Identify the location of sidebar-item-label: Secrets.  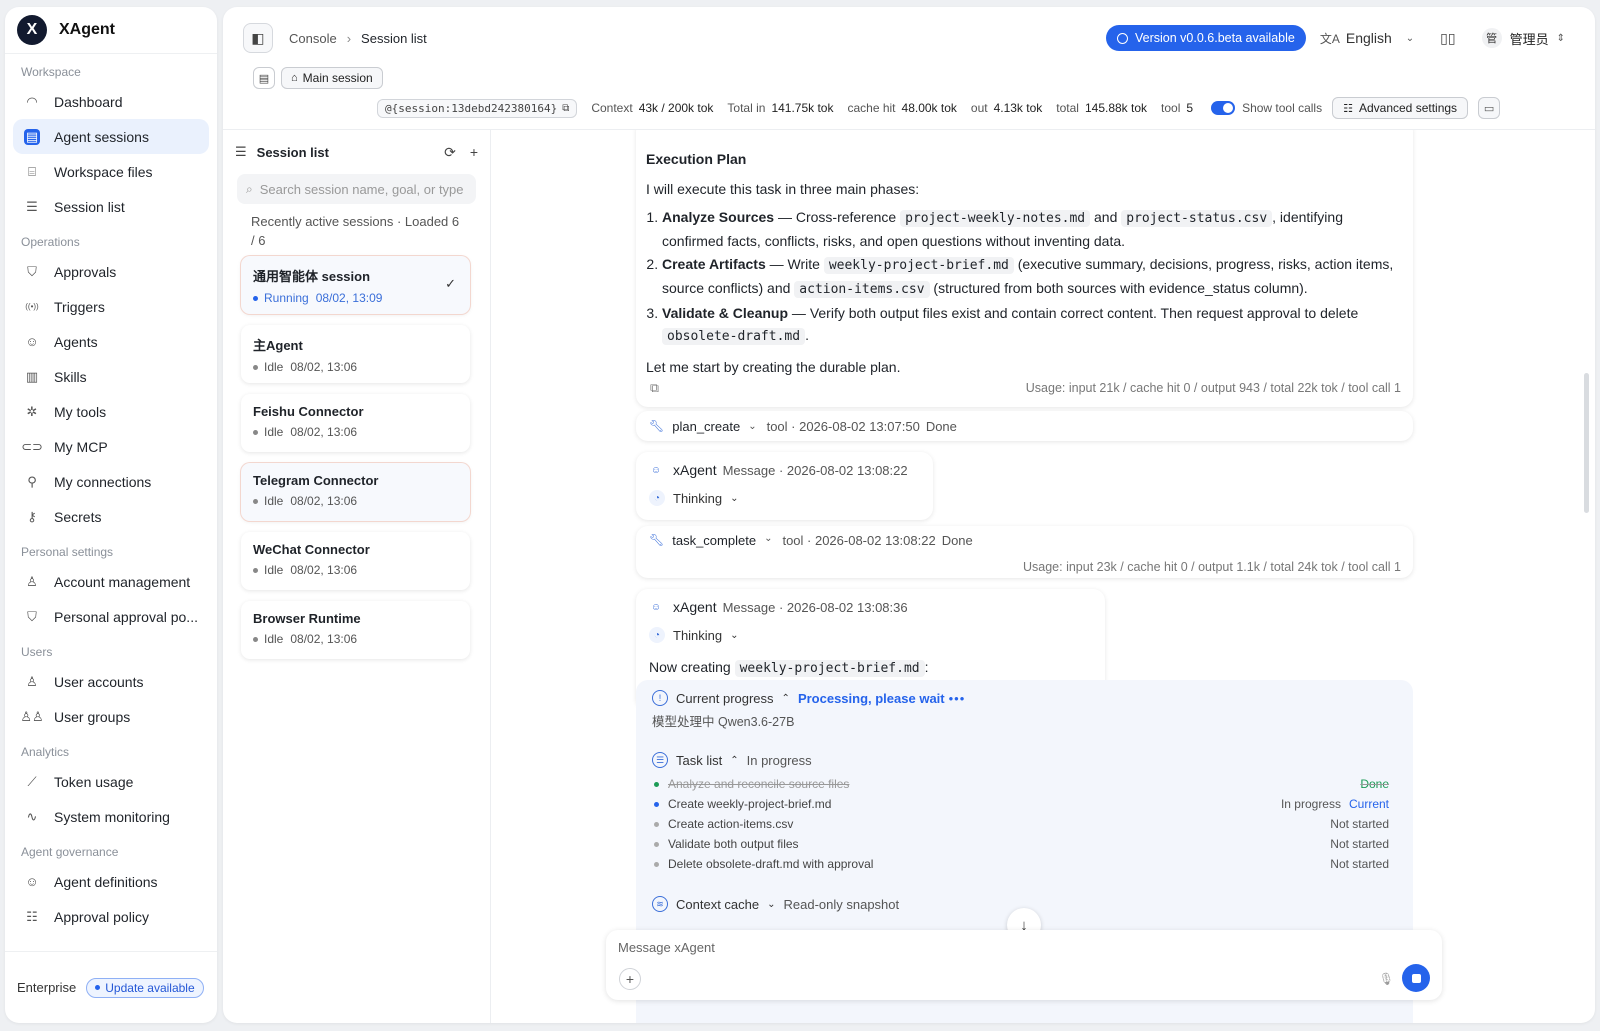
(78, 516).